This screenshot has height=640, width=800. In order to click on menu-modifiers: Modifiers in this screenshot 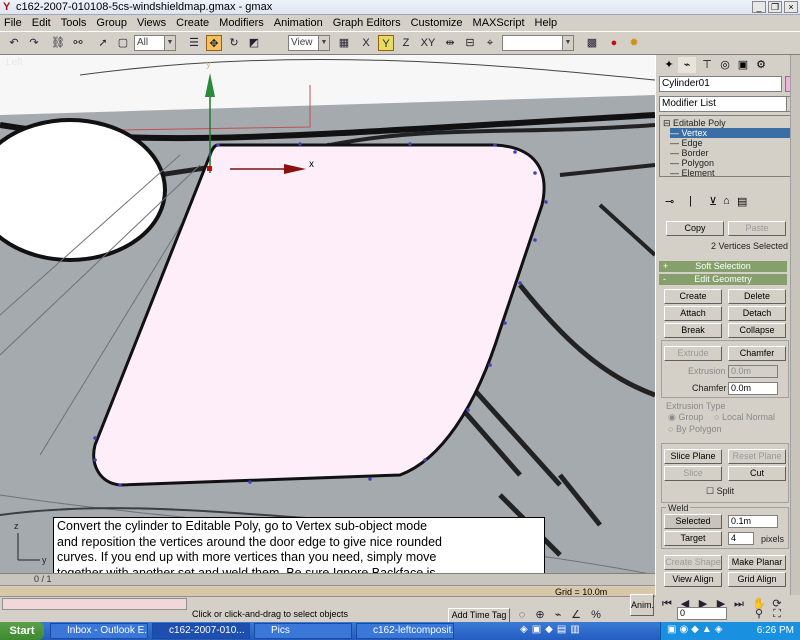, I will do `click(241, 23)`.